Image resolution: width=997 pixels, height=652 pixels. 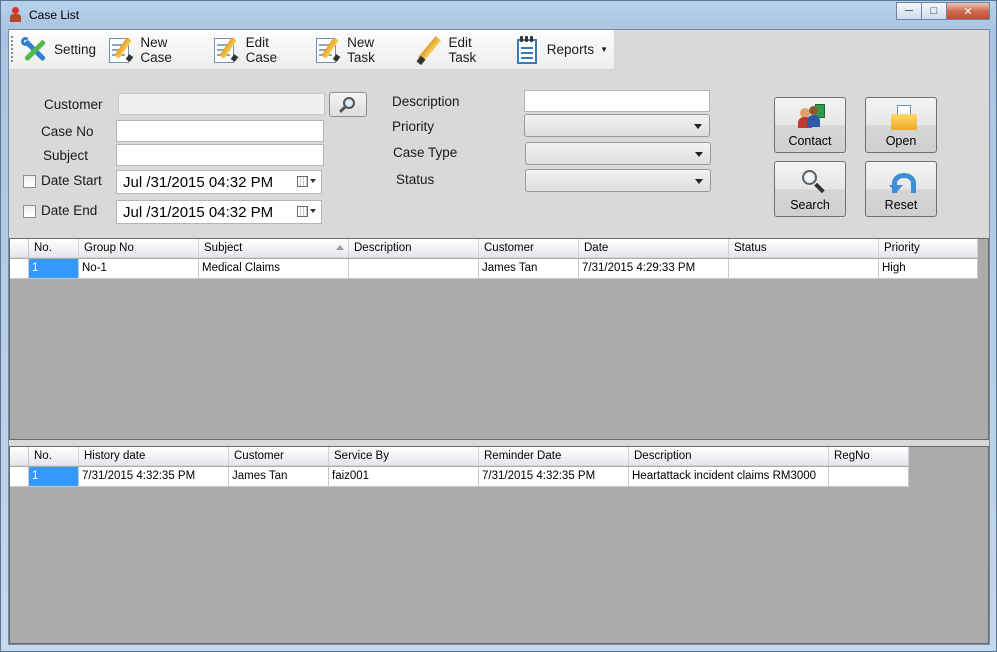 What do you see at coordinates (198, 182) in the screenshot?
I see `date-start-value: Jul /31/2015 04:32 PM` at bounding box center [198, 182].